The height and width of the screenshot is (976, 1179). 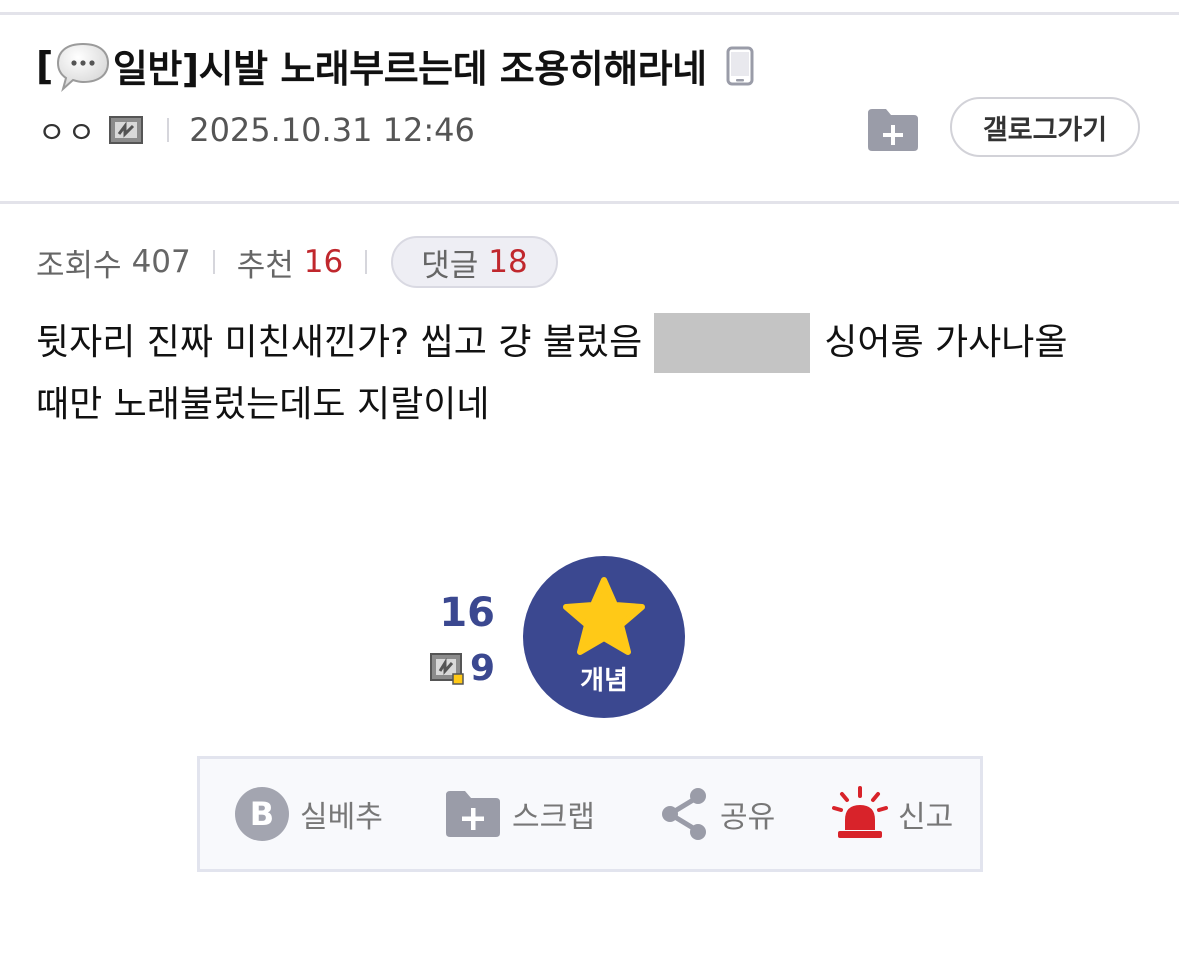 What do you see at coordinates (946, 342) in the screenshot?
I see `content-text: 싱어롱 가사나올` at bounding box center [946, 342].